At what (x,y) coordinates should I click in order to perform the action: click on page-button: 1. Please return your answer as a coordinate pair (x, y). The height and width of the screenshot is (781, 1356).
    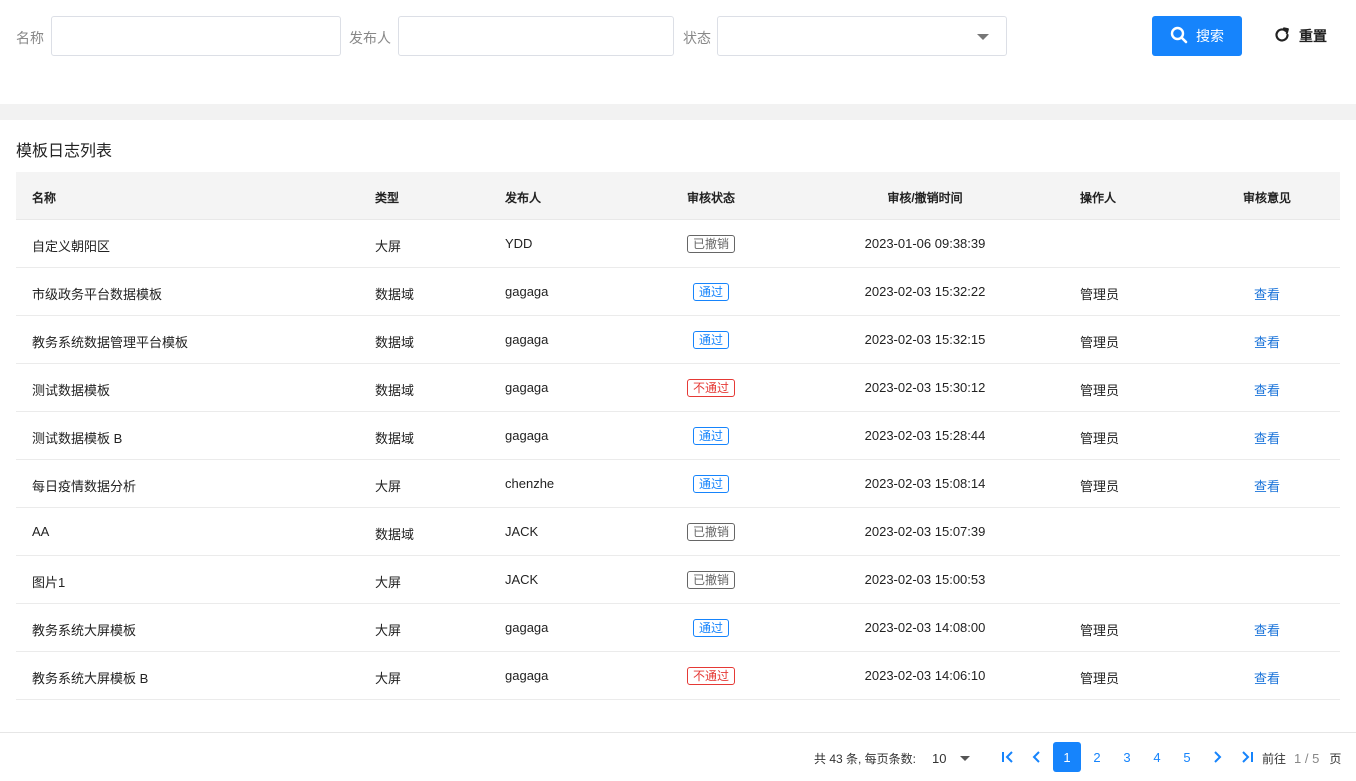
    Looking at the image, I should click on (1067, 757).